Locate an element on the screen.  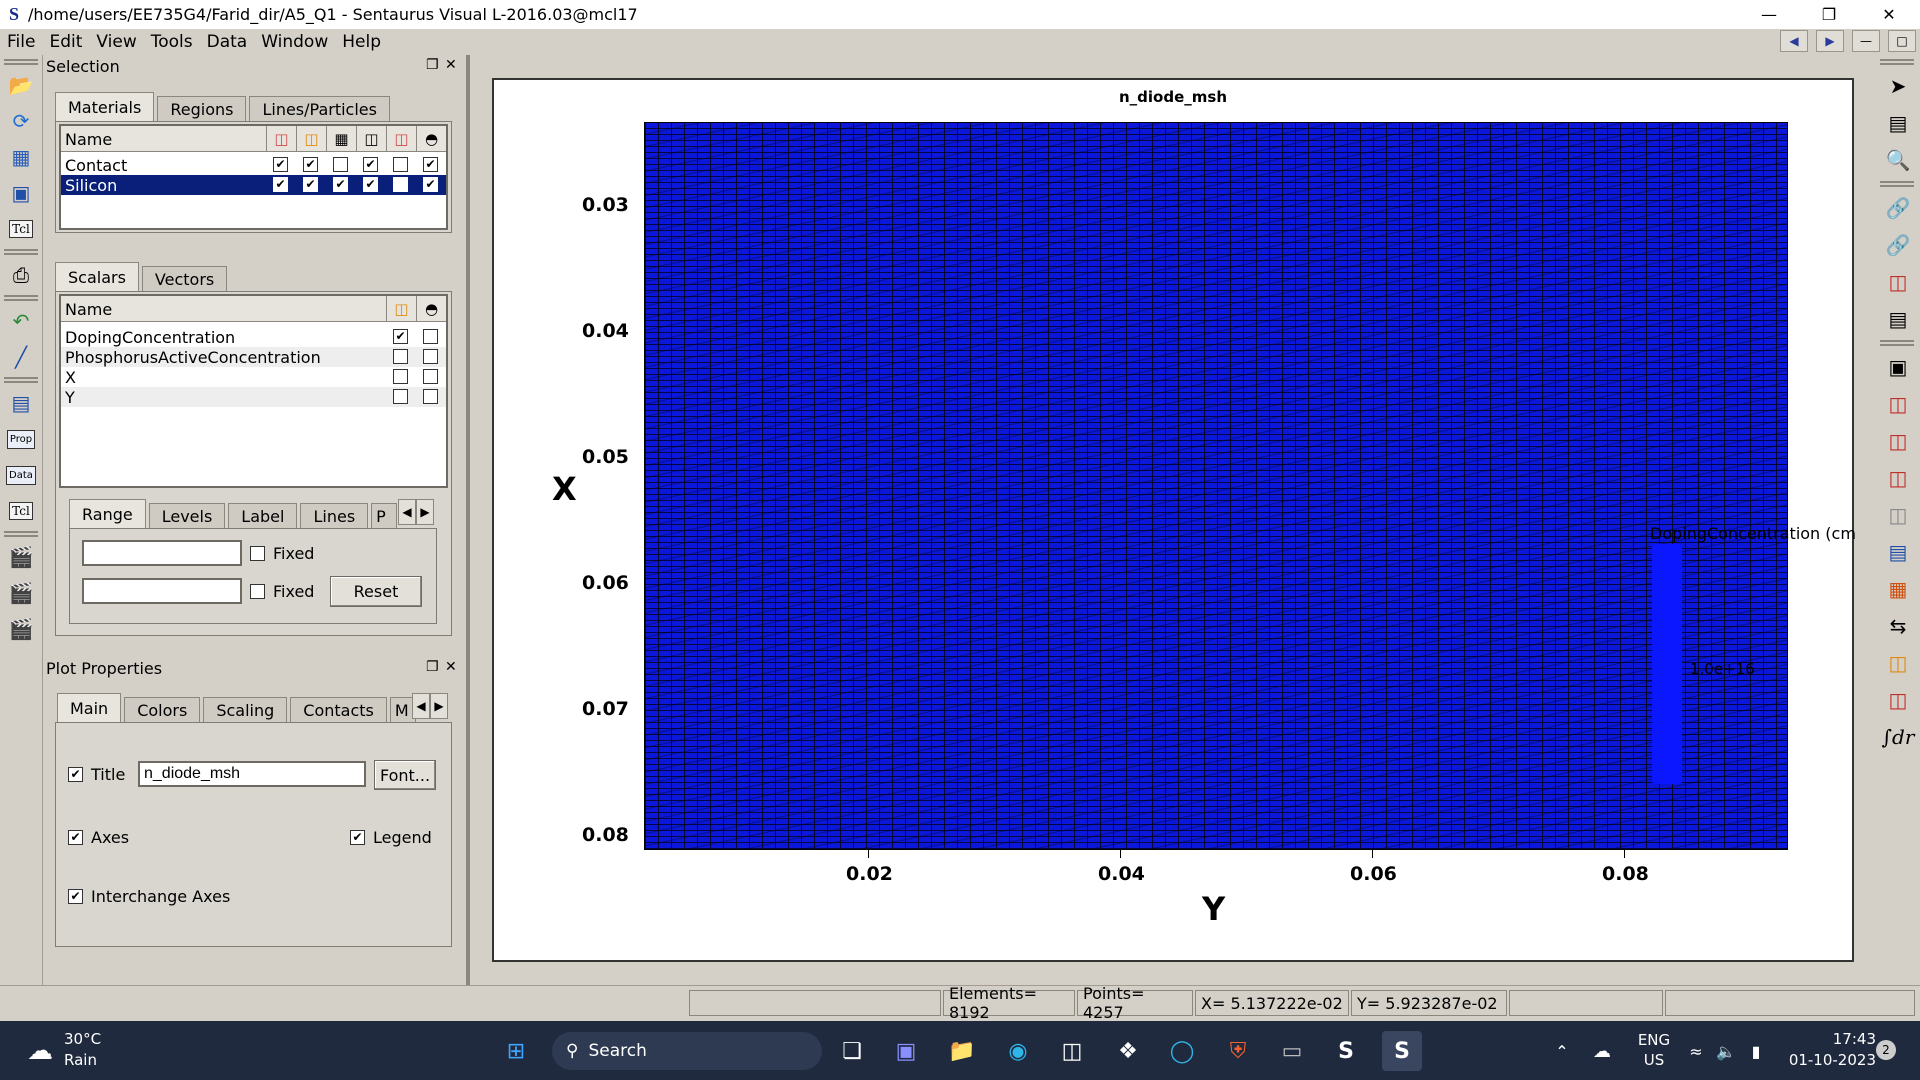
zoom-icon: 🔍 is located at coordinates (1898, 160).